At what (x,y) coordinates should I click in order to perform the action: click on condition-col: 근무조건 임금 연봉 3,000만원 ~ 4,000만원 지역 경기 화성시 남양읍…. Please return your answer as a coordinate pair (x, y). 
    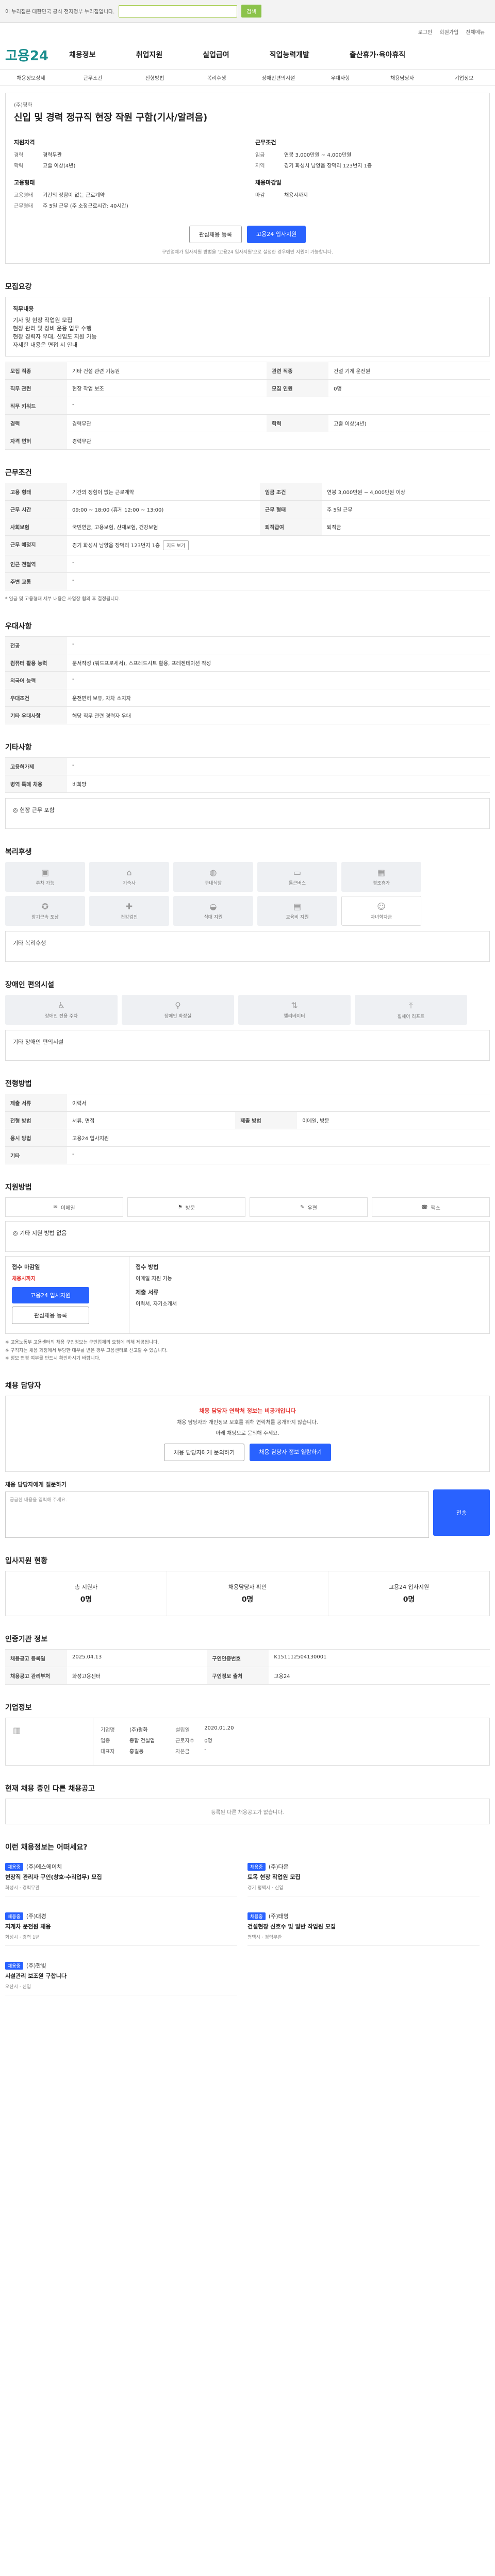
    Looking at the image, I should click on (313, 168).